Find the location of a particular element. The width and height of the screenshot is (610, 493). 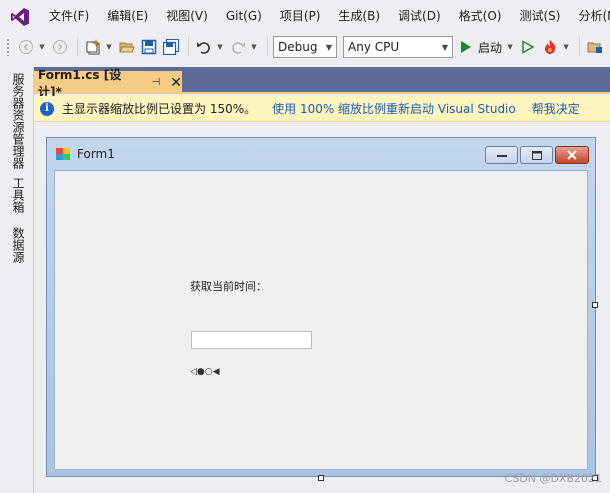

close-window-icon is located at coordinates (572, 155).